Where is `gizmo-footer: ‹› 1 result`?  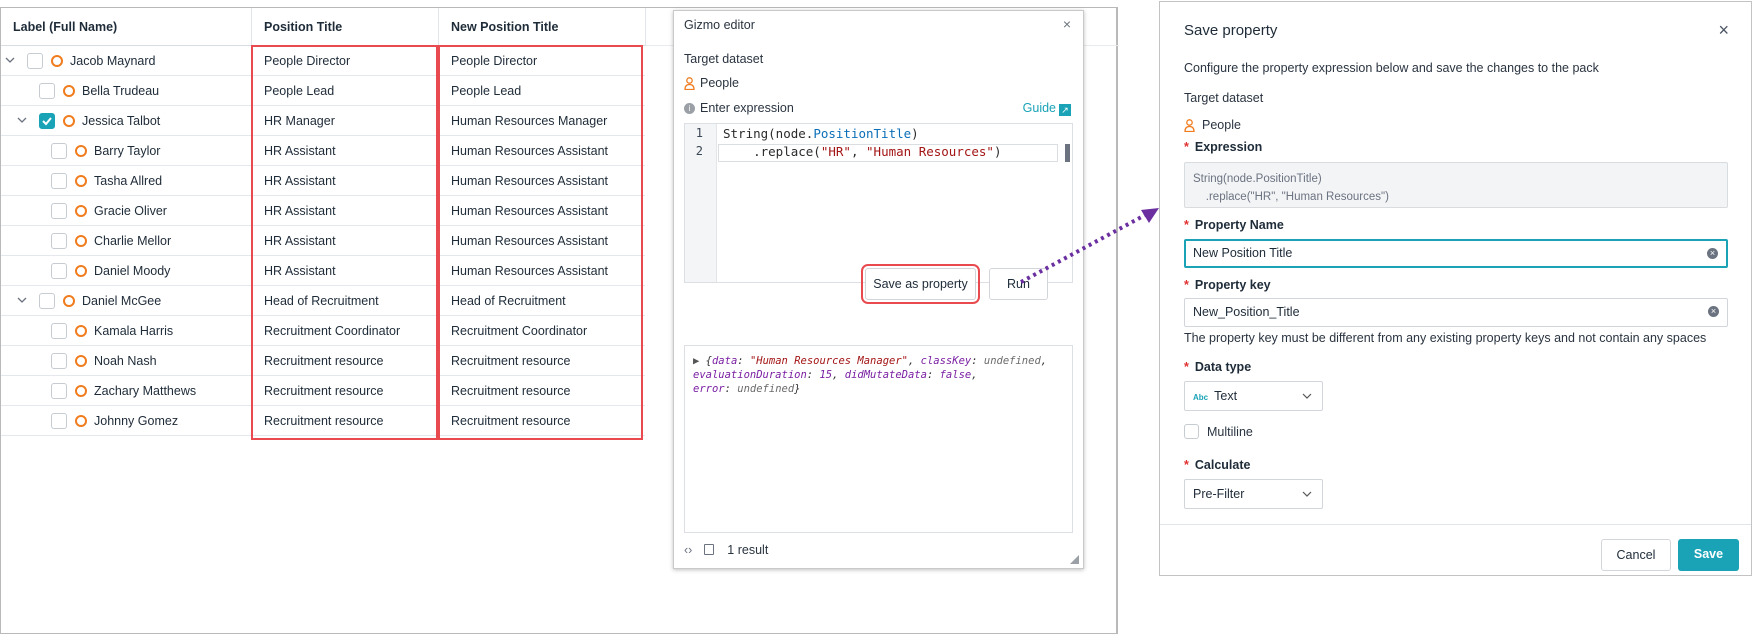
gizmo-footer: ‹› 1 result is located at coordinates (726, 550).